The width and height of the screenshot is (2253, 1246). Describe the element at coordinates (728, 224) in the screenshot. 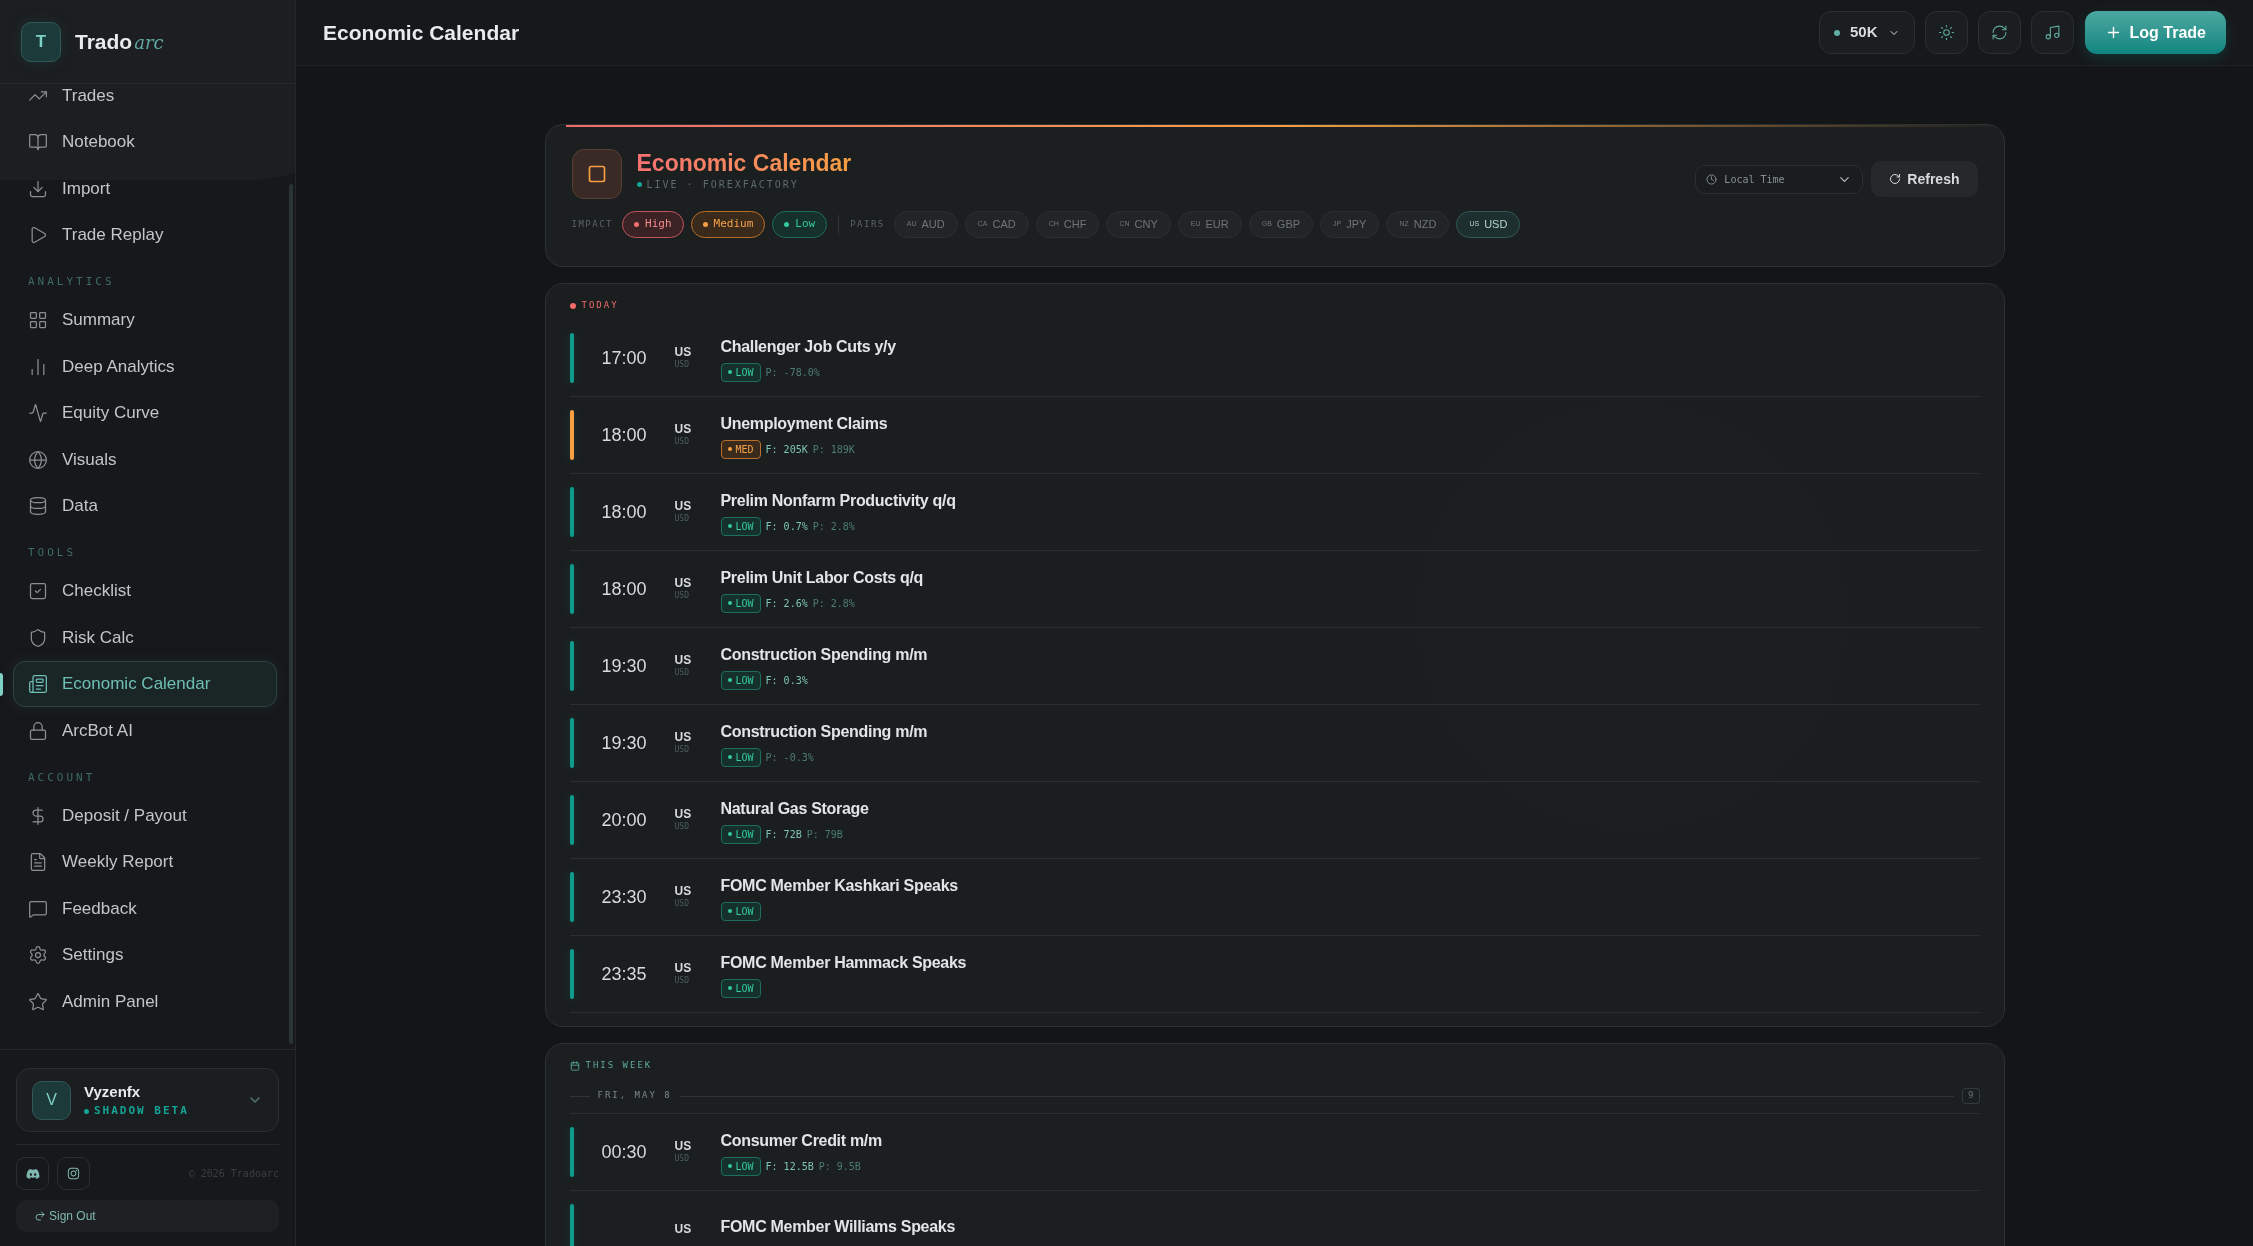

I see `impact-filter: Medium` at that location.